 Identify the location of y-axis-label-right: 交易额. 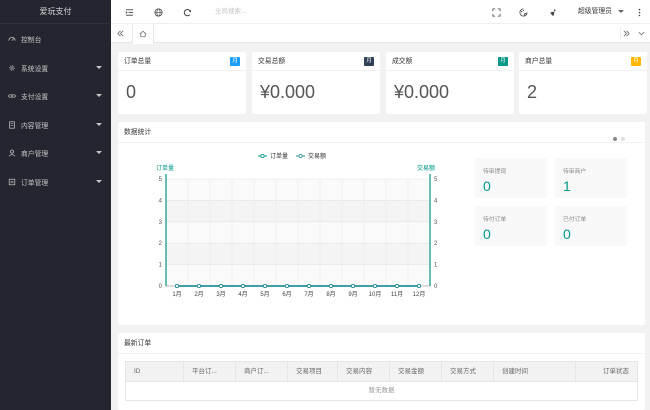
(426, 168).